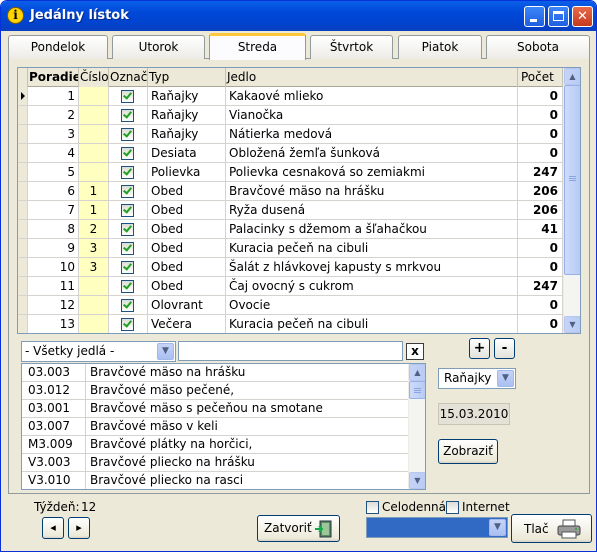 Image resolution: width=597 pixels, height=552 pixels. I want to click on cell-poradie: 2, so click(53, 115).